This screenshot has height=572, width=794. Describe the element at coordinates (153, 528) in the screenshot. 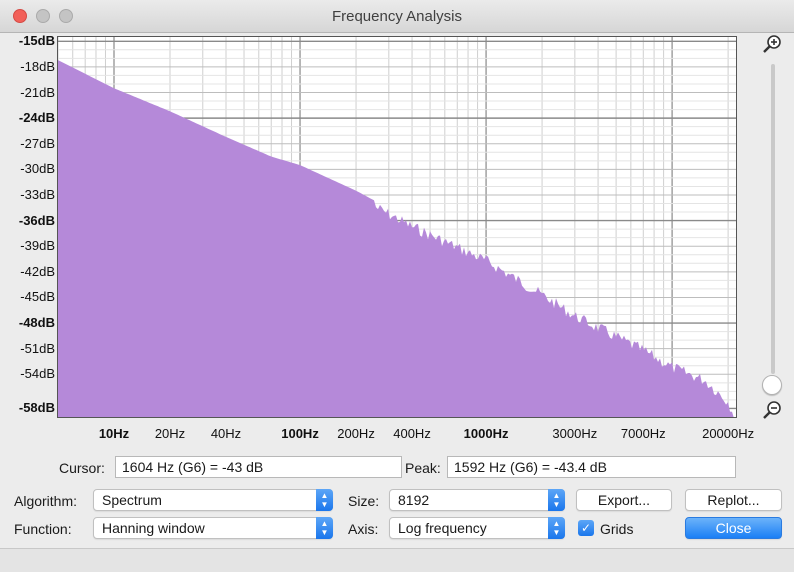

I see `function-select-value: Hanning window` at that location.